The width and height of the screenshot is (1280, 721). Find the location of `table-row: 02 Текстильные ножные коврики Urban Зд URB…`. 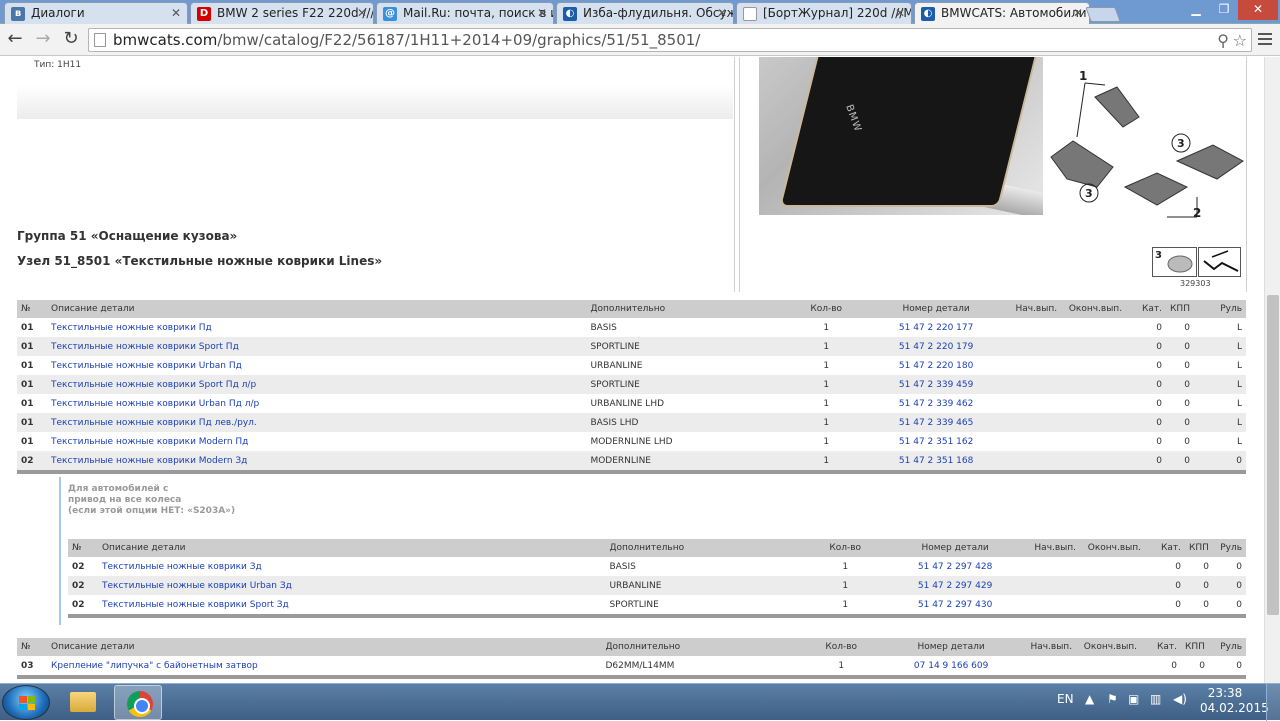

table-row: 02 Текстильные ножные коврики Urban Зд URB… is located at coordinates (657, 585).